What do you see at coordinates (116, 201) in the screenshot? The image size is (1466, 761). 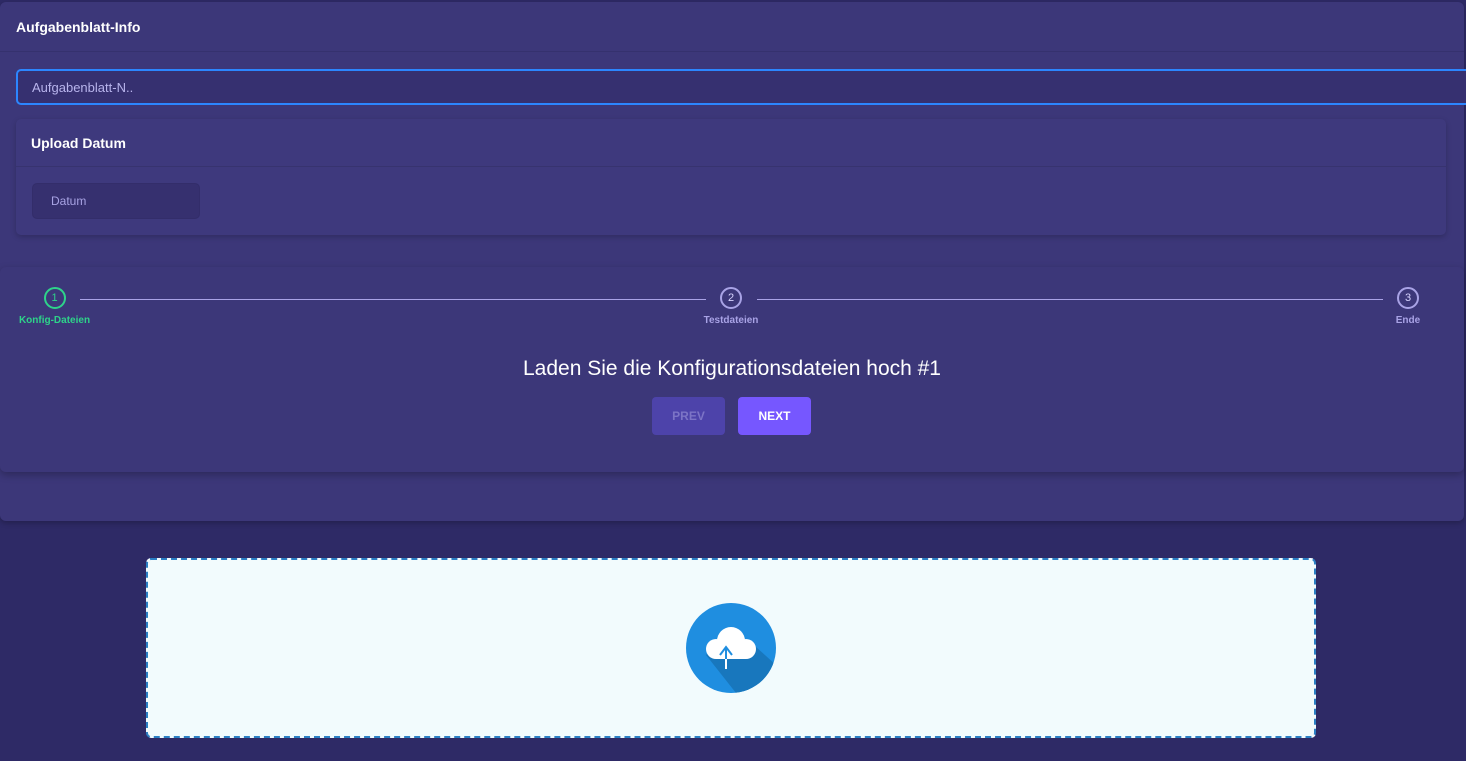 I see `date-input` at bounding box center [116, 201].